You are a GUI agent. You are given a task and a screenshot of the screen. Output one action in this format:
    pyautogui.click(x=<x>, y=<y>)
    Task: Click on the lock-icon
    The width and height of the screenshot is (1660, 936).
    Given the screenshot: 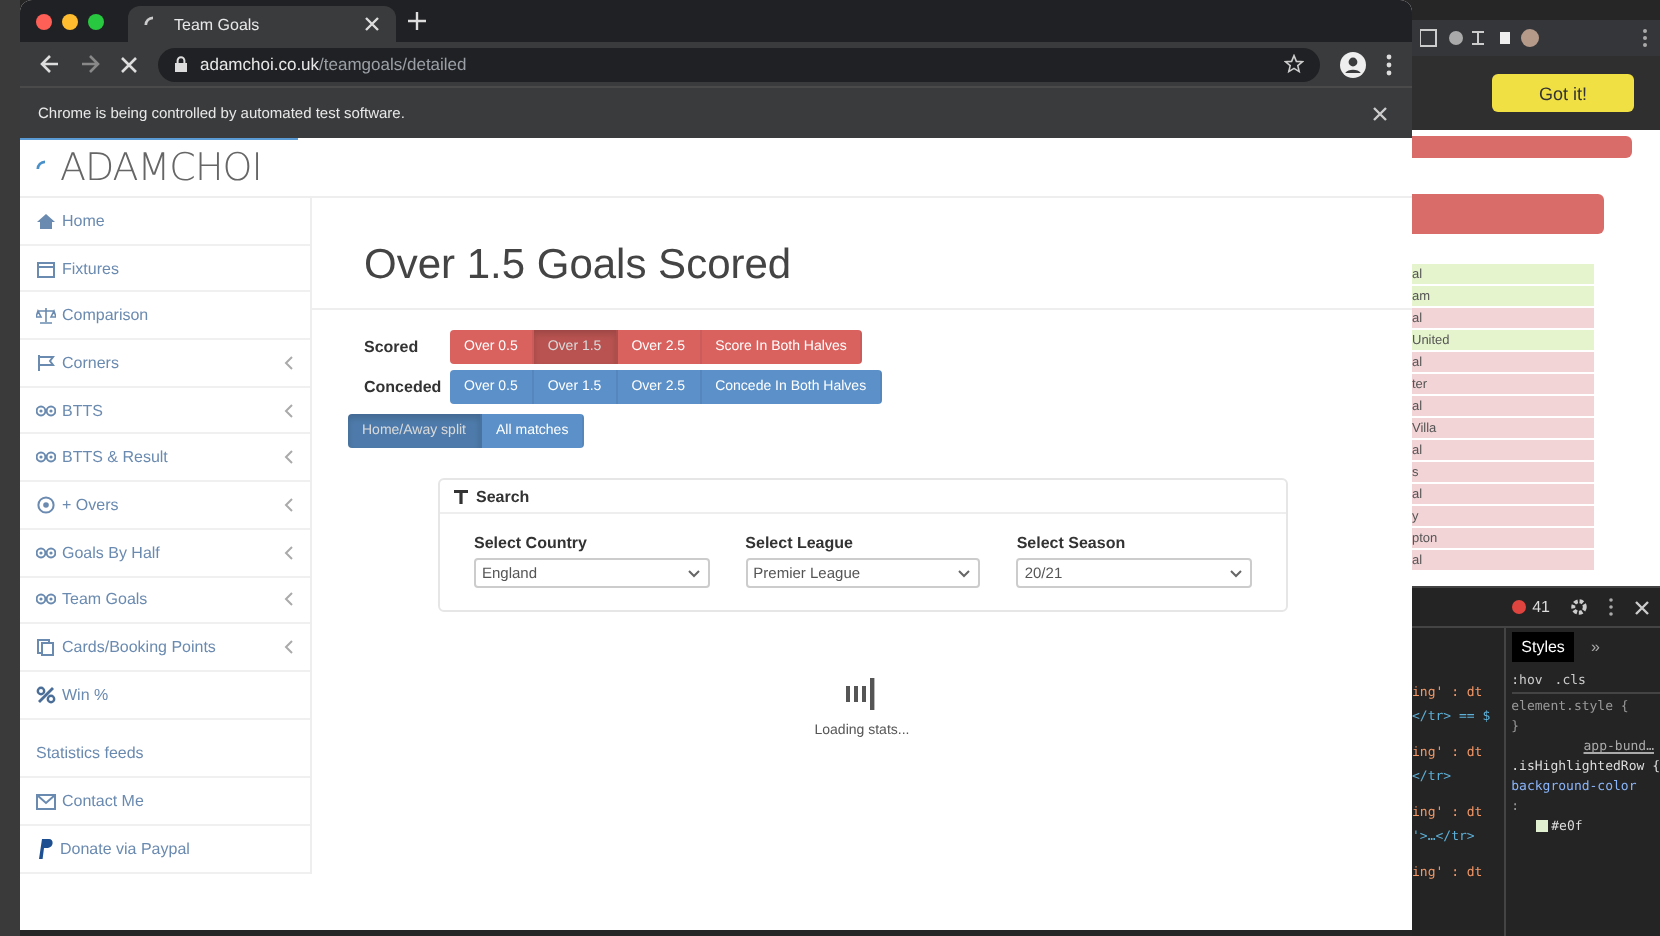 What is the action you would take?
    pyautogui.click(x=181, y=64)
    